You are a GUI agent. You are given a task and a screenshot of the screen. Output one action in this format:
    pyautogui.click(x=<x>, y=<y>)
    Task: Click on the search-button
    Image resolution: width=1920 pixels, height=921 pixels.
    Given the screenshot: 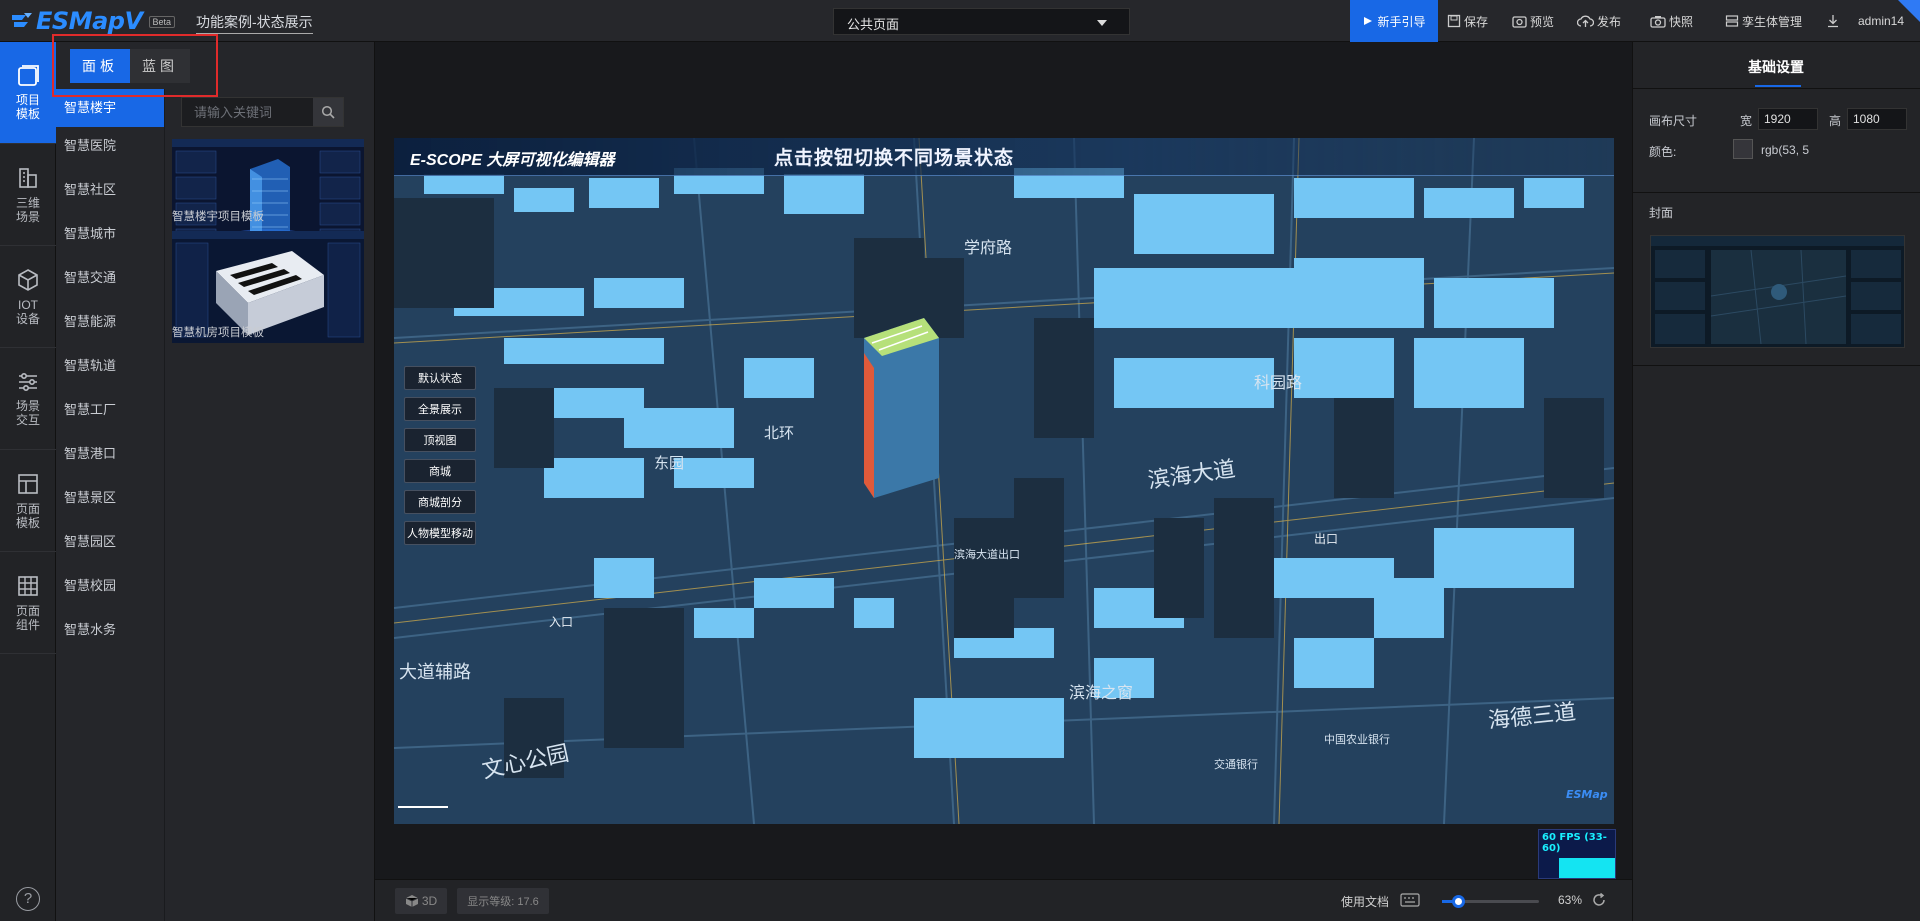 What is the action you would take?
    pyautogui.click(x=328, y=112)
    